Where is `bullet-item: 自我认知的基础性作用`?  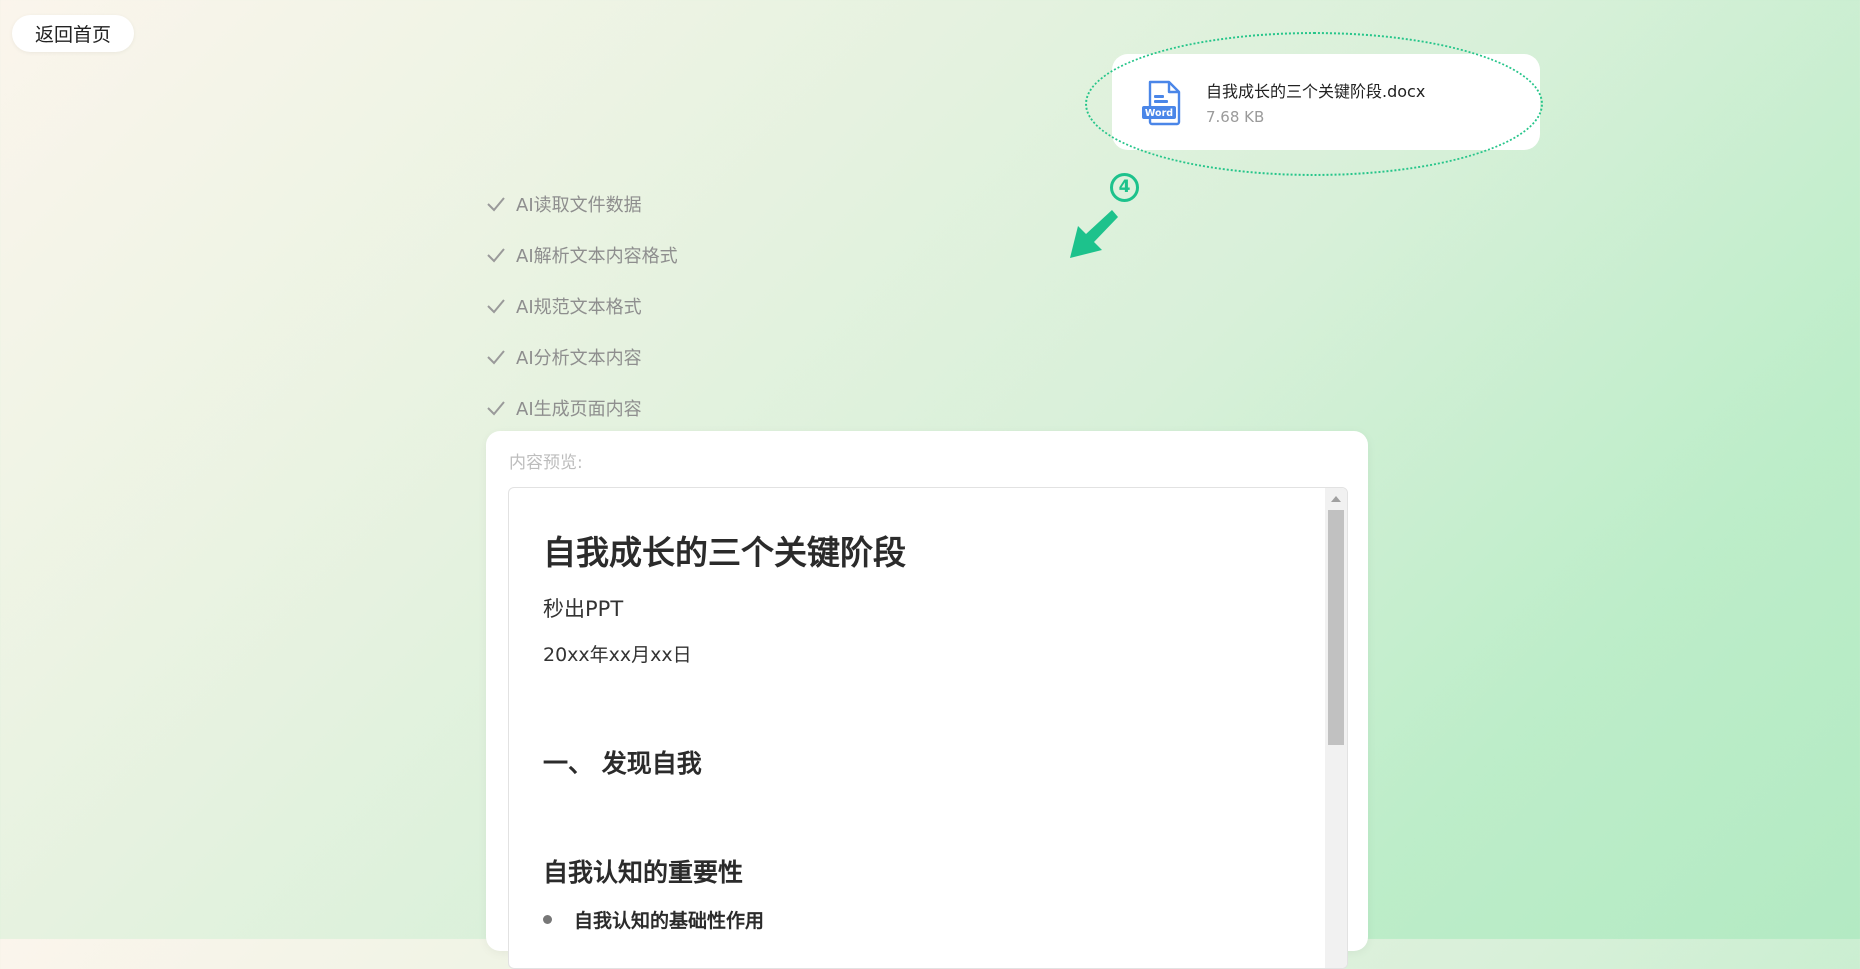
bullet-item: 自我认知的基础性作用 is located at coordinates (653, 919).